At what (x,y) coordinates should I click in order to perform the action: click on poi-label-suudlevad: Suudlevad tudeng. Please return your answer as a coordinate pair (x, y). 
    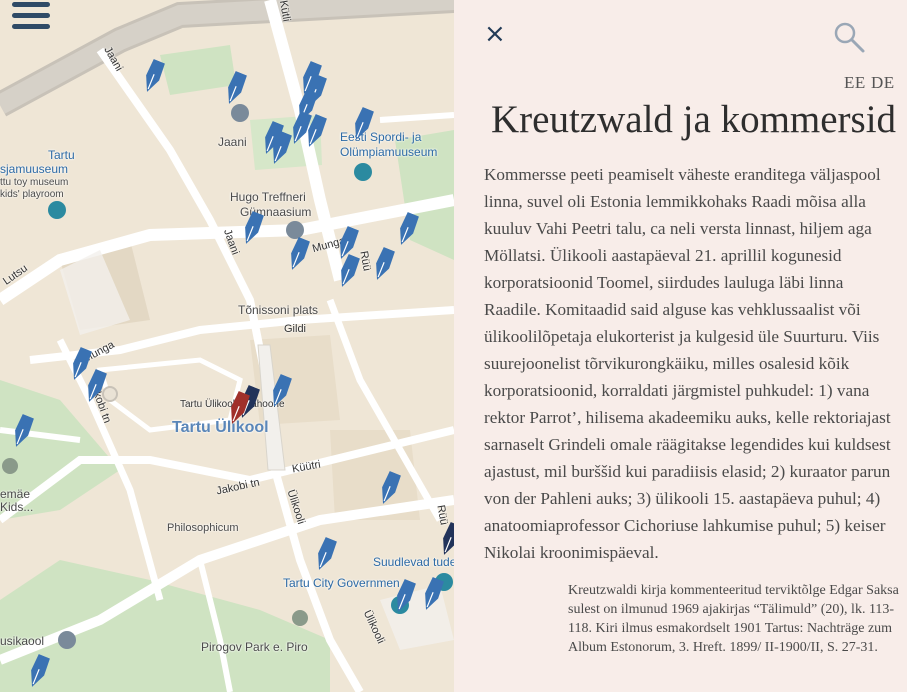
    Looking at the image, I should click on (413, 562).